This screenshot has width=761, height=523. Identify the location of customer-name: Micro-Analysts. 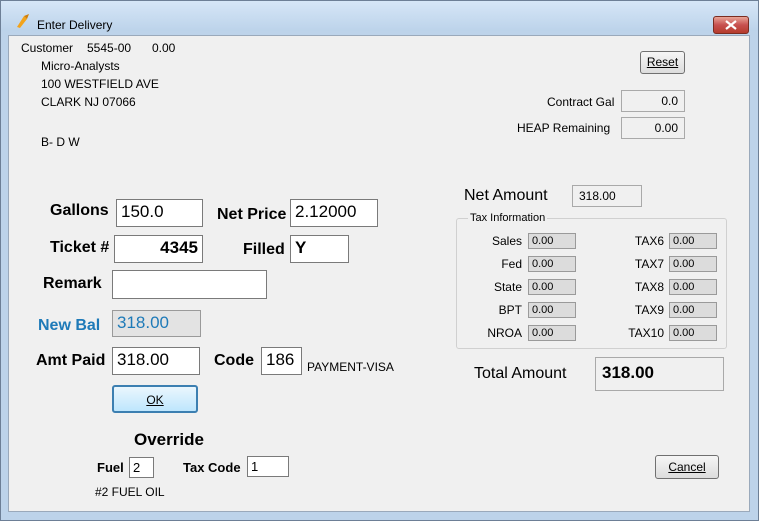
(80, 66).